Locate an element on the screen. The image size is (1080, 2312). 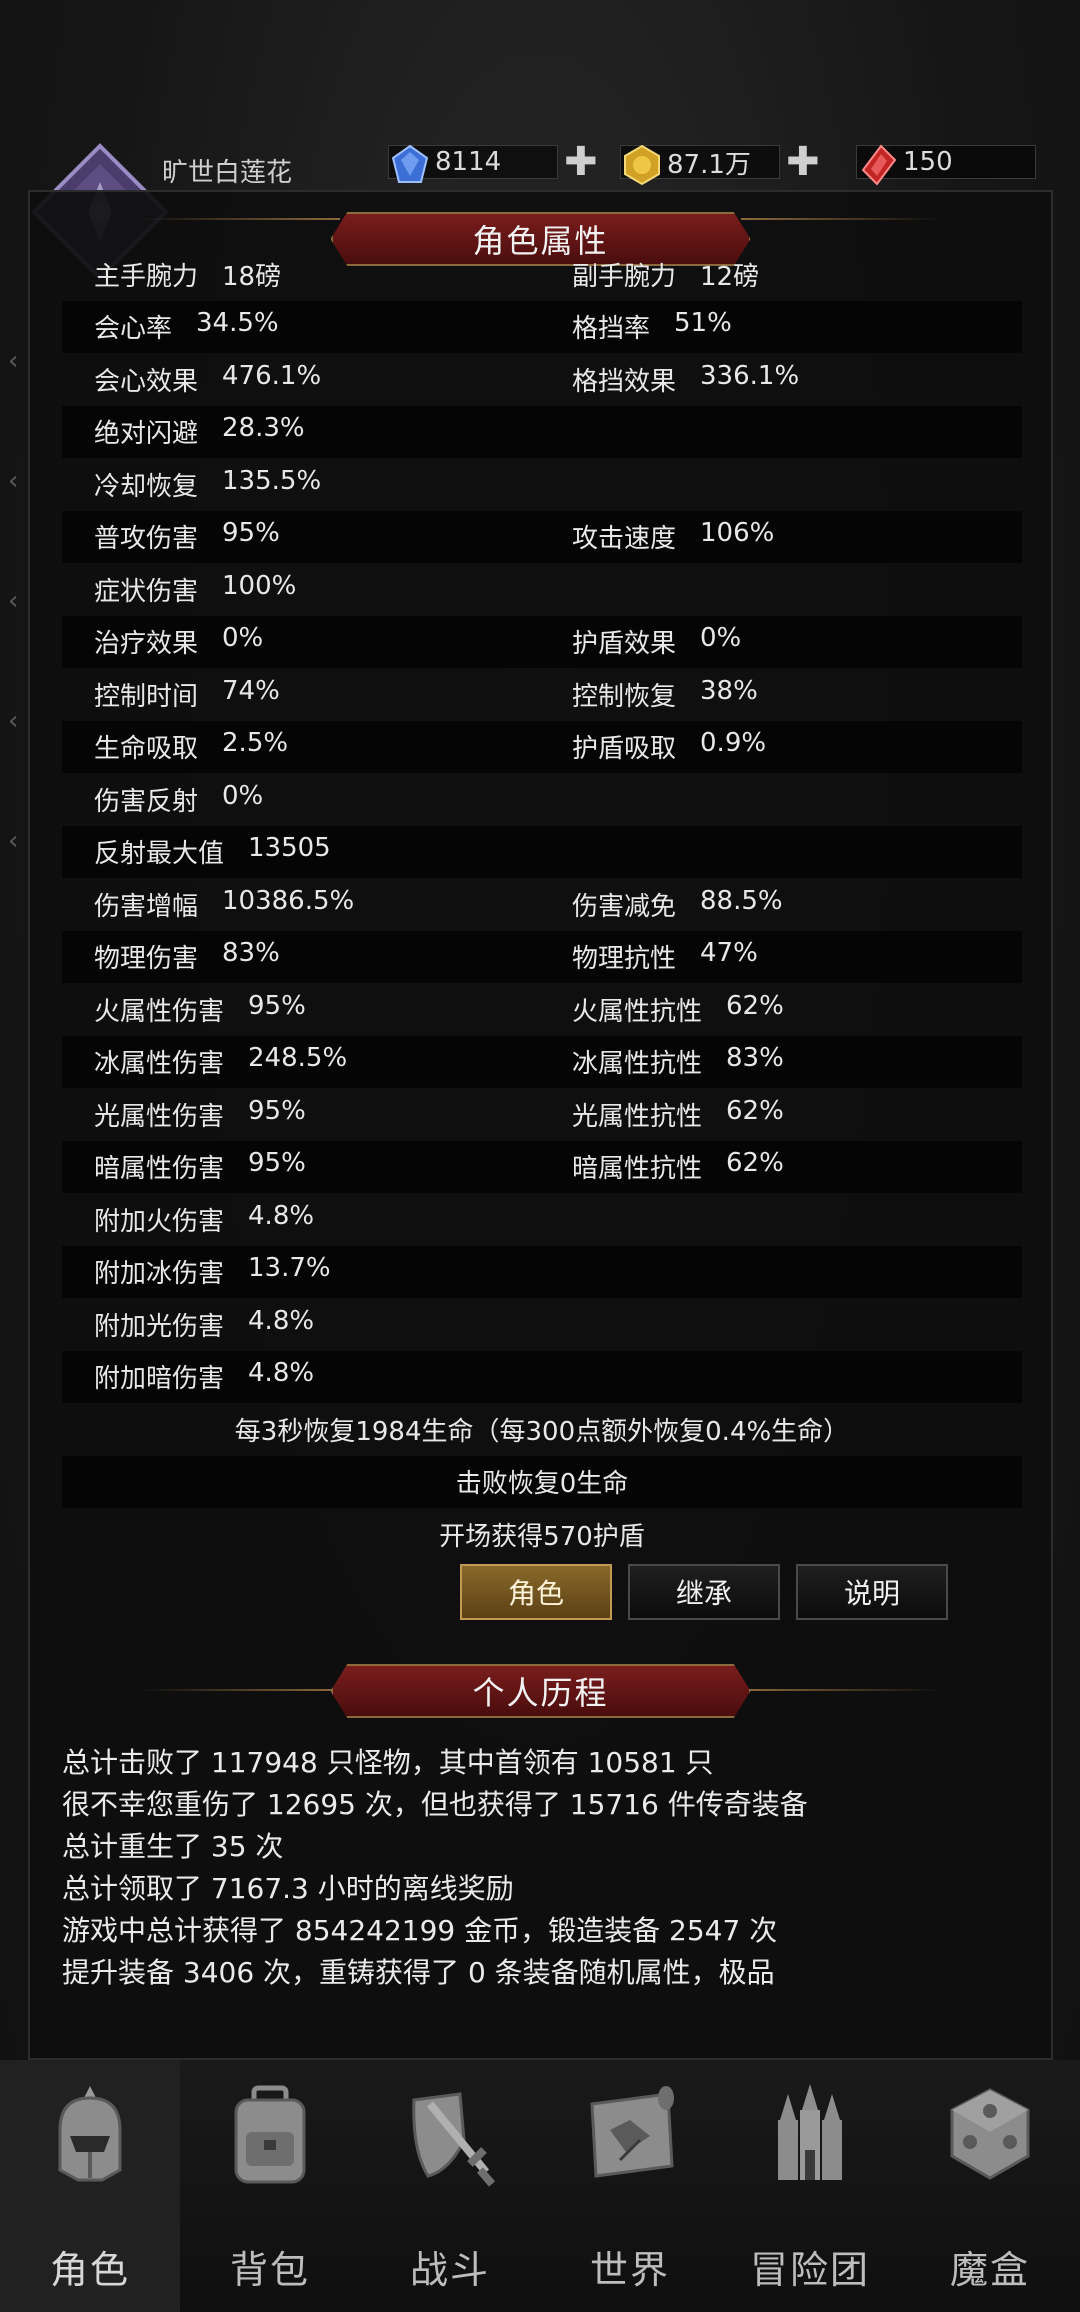
attribute-cell: 附加光伤害 4.8% is located at coordinates (317, 1324).